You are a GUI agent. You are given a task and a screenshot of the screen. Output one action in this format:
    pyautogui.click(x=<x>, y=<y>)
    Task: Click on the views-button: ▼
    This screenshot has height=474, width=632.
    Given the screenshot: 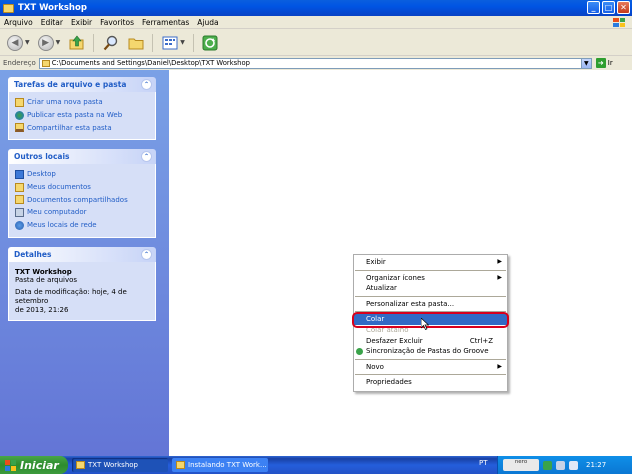 What is the action you would take?
    pyautogui.click(x=173, y=43)
    